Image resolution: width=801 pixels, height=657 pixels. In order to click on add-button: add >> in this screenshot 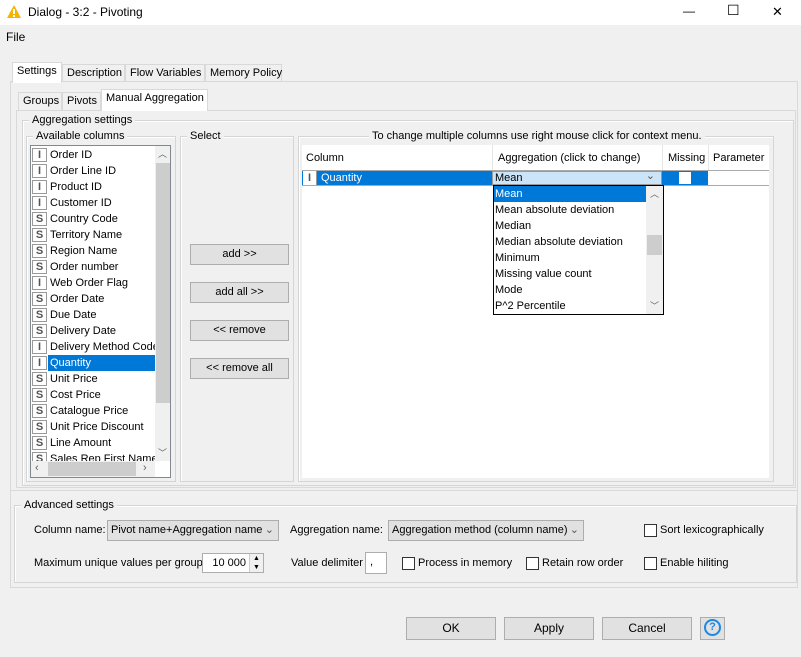, I will do `click(239, 254)`.